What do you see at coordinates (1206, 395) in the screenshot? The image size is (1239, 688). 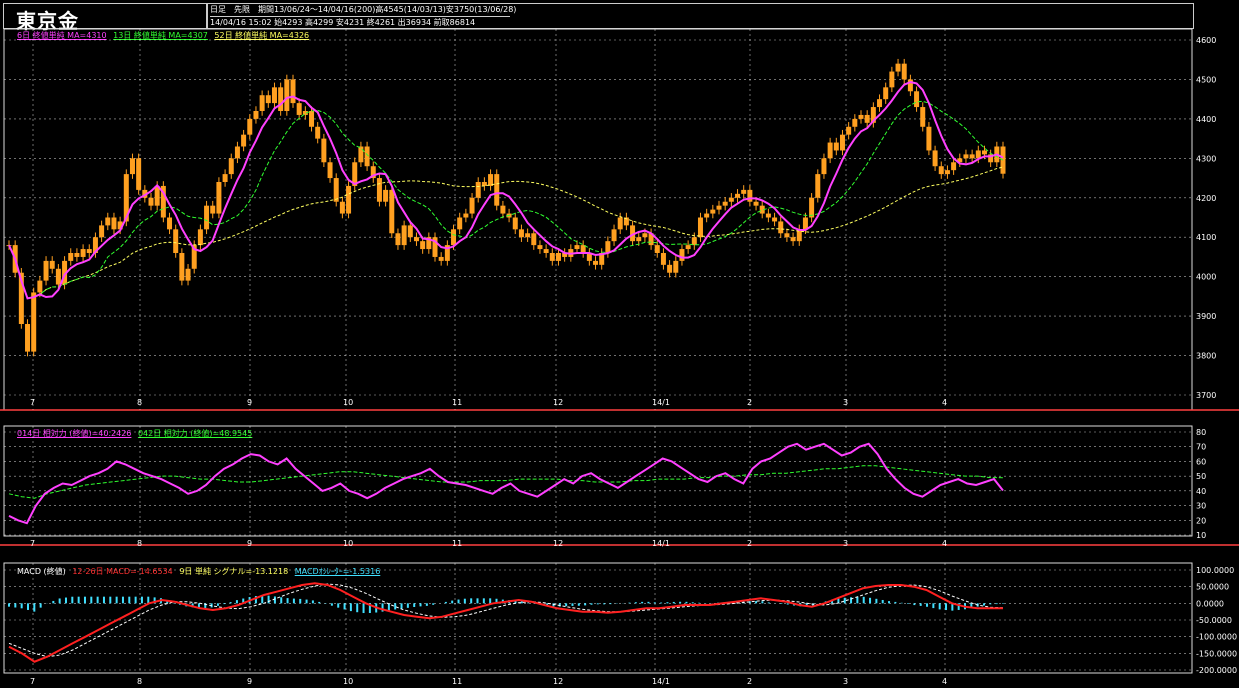 I see `y-tick-label: 3700` at bounding box center [1206, 395].